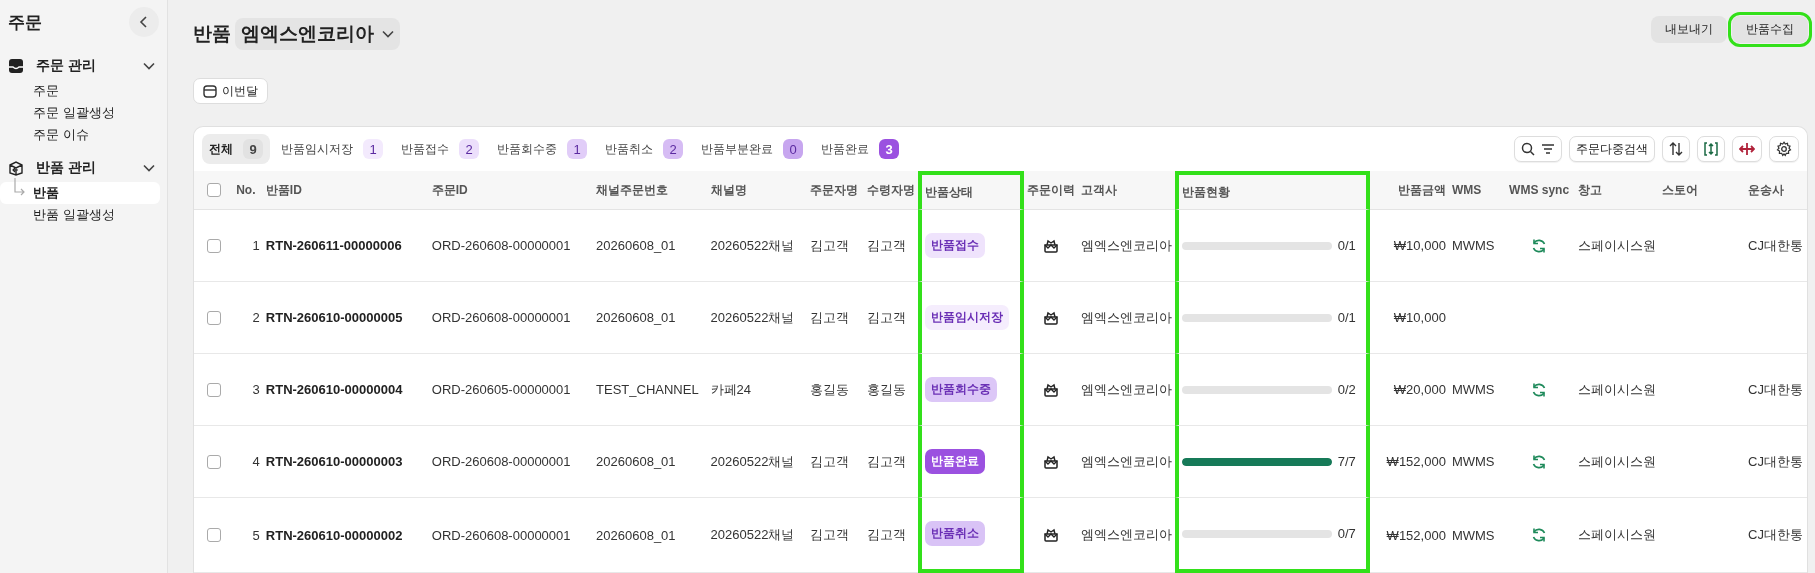 The height and width of the screenshot is (573, 1815). I want to click on count-badge: 9, so click(253, 149).